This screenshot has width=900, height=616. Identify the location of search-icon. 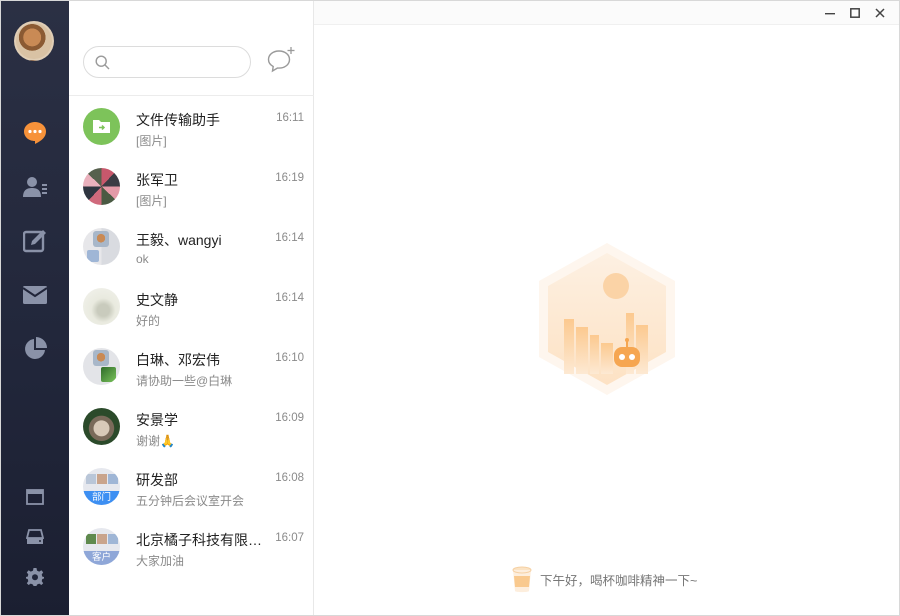
(102, 62).